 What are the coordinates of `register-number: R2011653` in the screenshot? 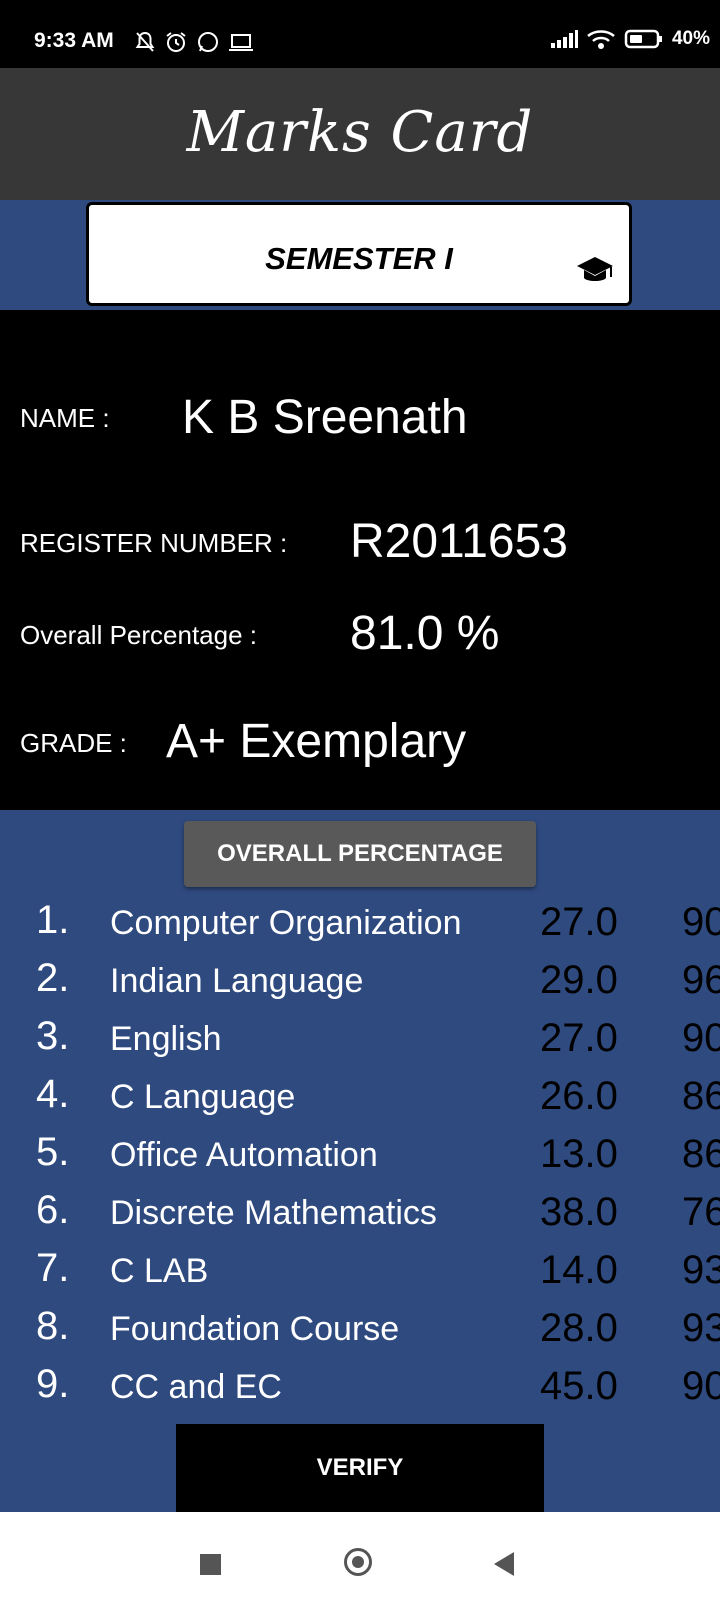 It's located at (459, 541).